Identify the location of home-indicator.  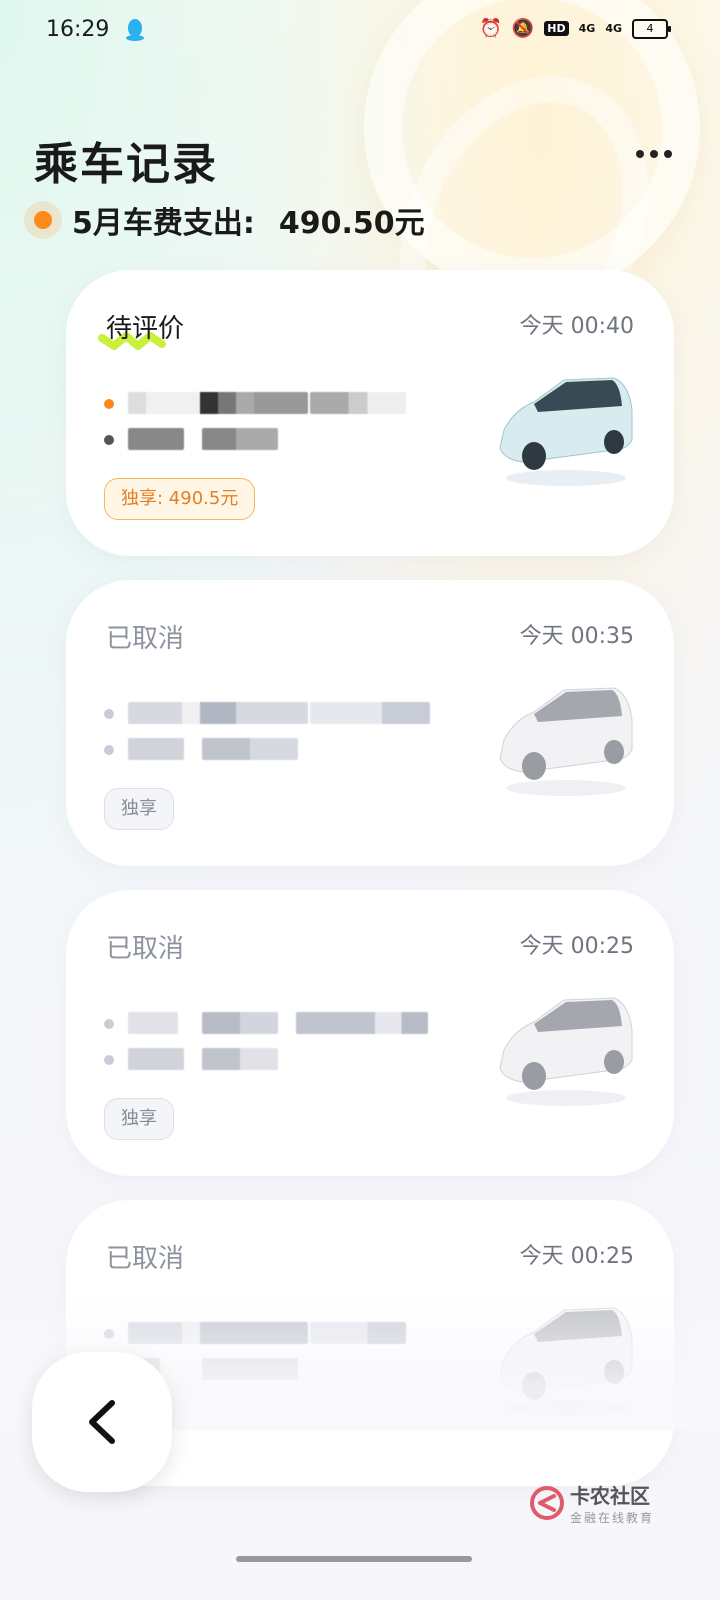
(354, 1559).